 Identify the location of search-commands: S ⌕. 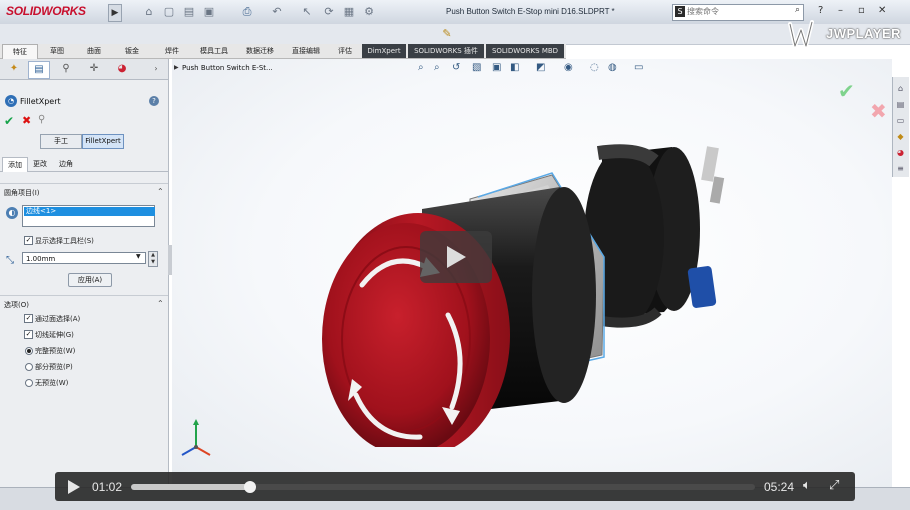
(738, 12).